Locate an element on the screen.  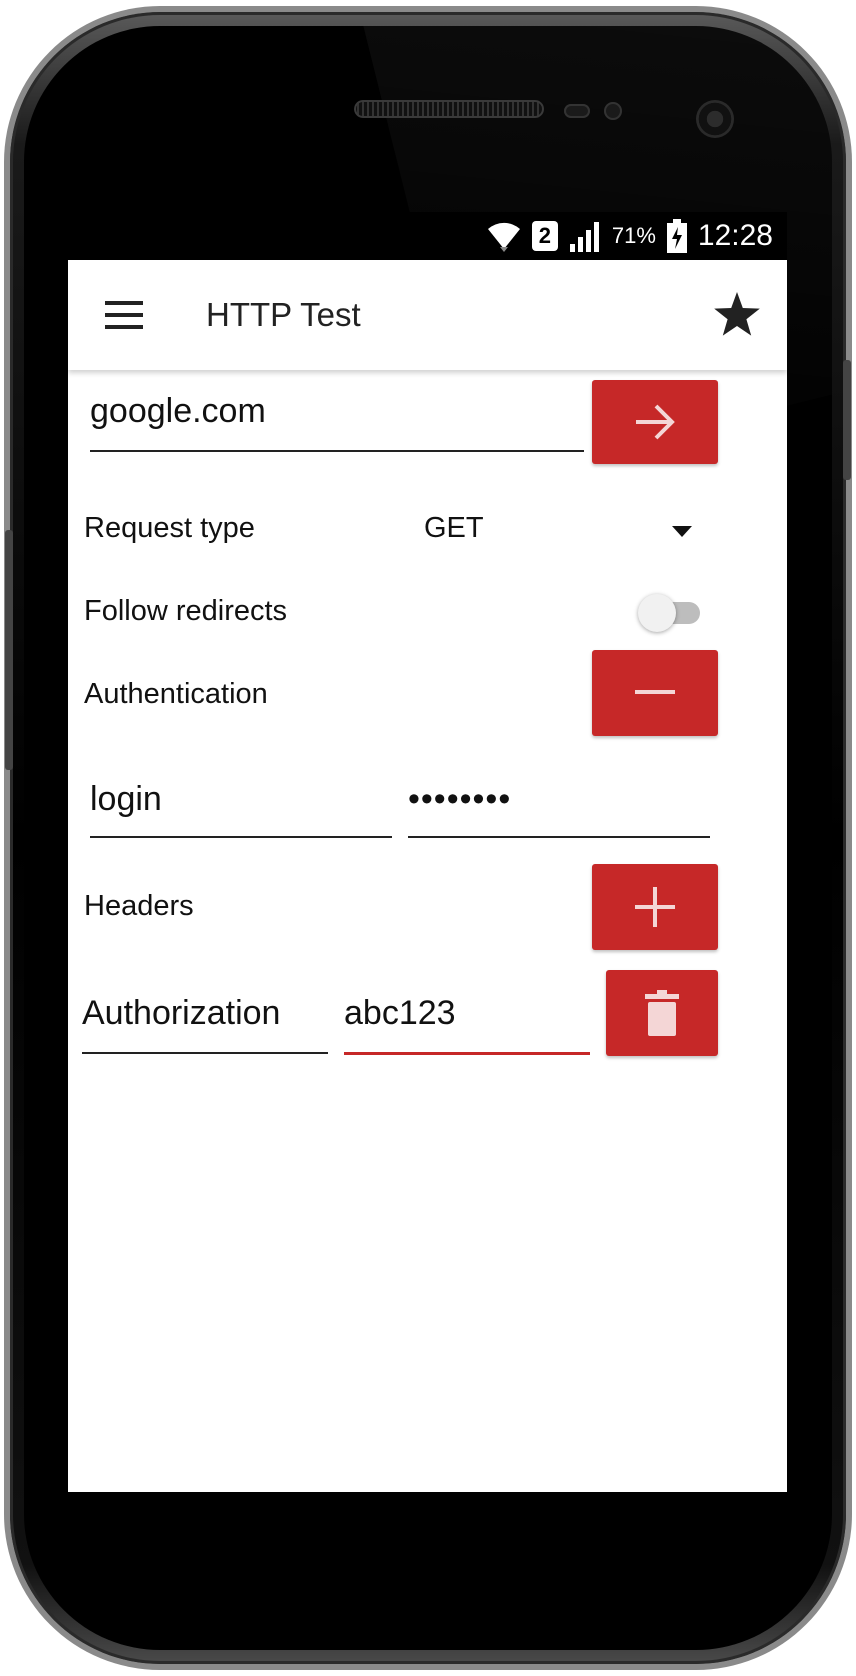
menu-button is located at coordinates (124, 315).